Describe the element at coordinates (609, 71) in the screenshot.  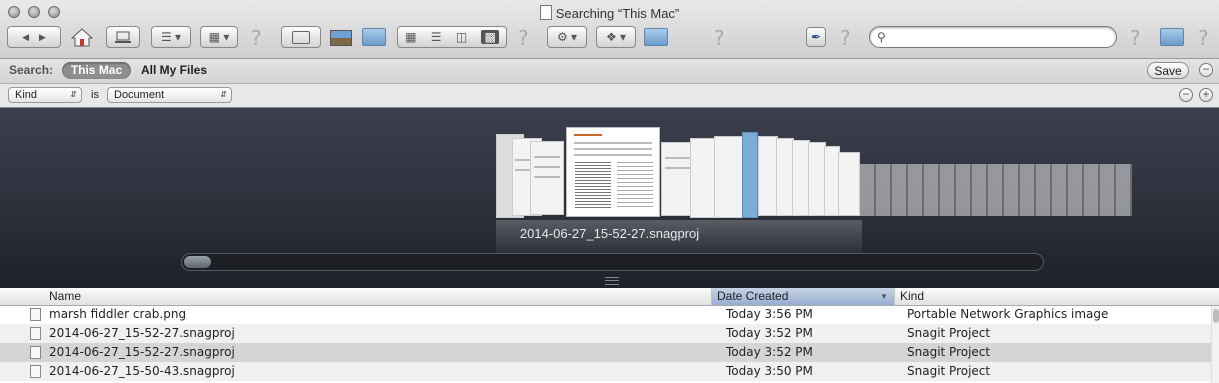
I see `search-scope-bar: Search: This Mac All My Files Save −` at that location.